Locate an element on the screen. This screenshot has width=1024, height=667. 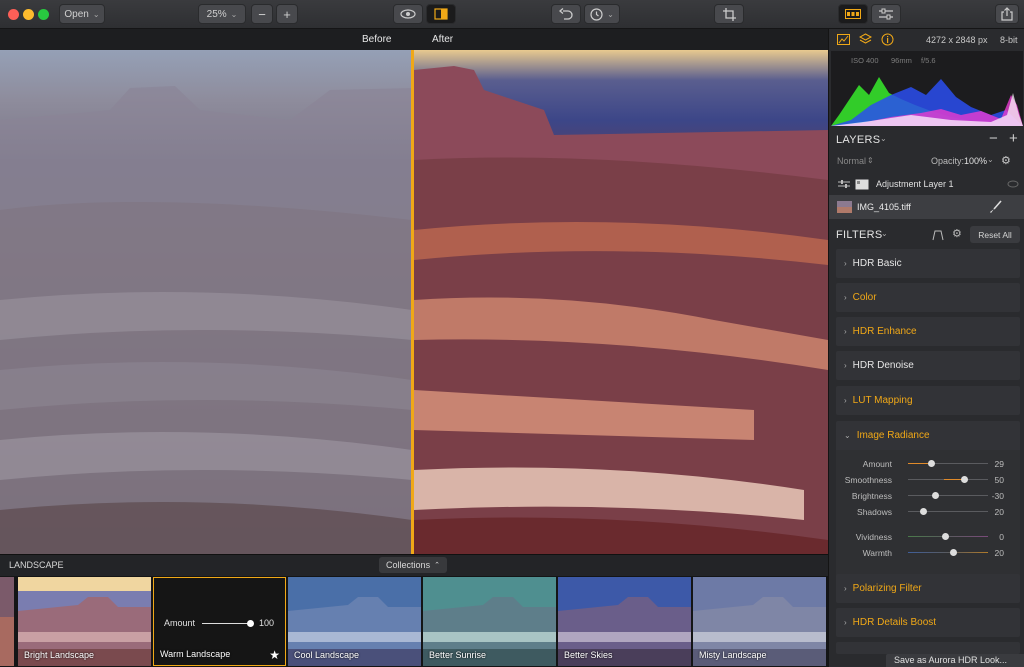
preset-amount-label: Amount is located at coordinates (180, 623).